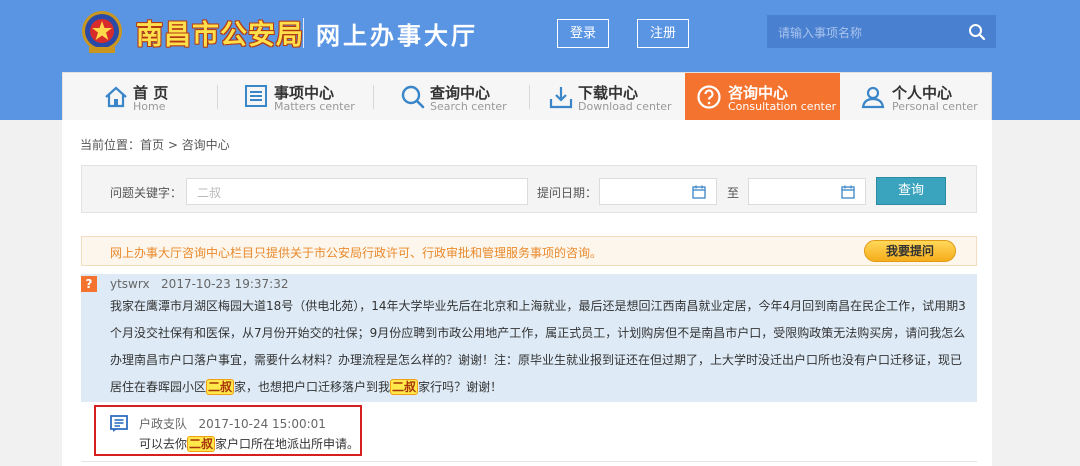 The height and width of the screenshot is (466, 1080). Describe the element at coordinates (916, 97) in the screenshot. I see `nav-item-personal: 个人中心 Personal center` at that location.